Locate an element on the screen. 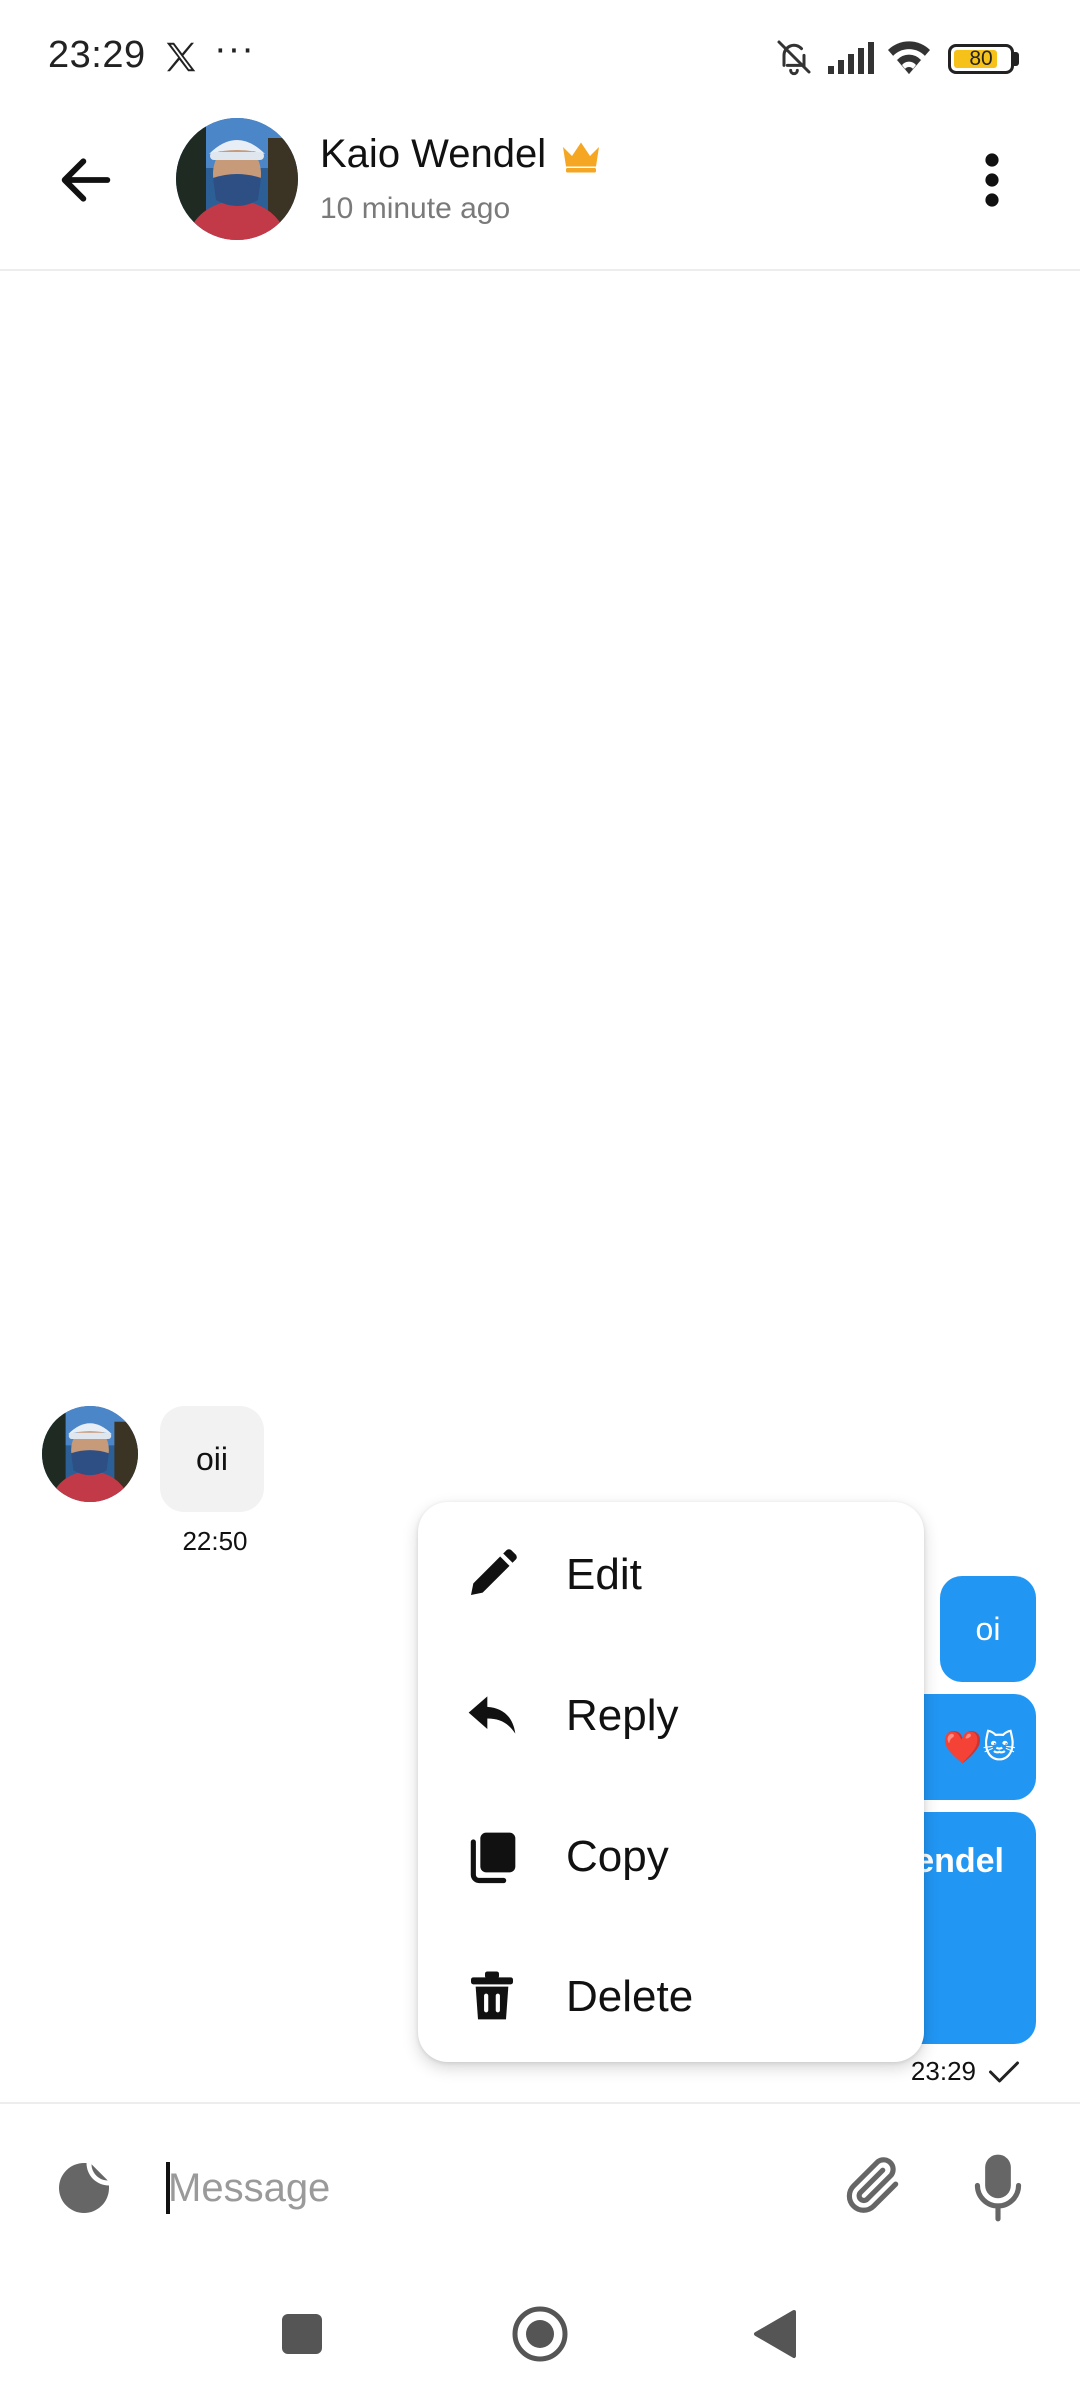  reply-icon is located at coordinates (492, 1715).